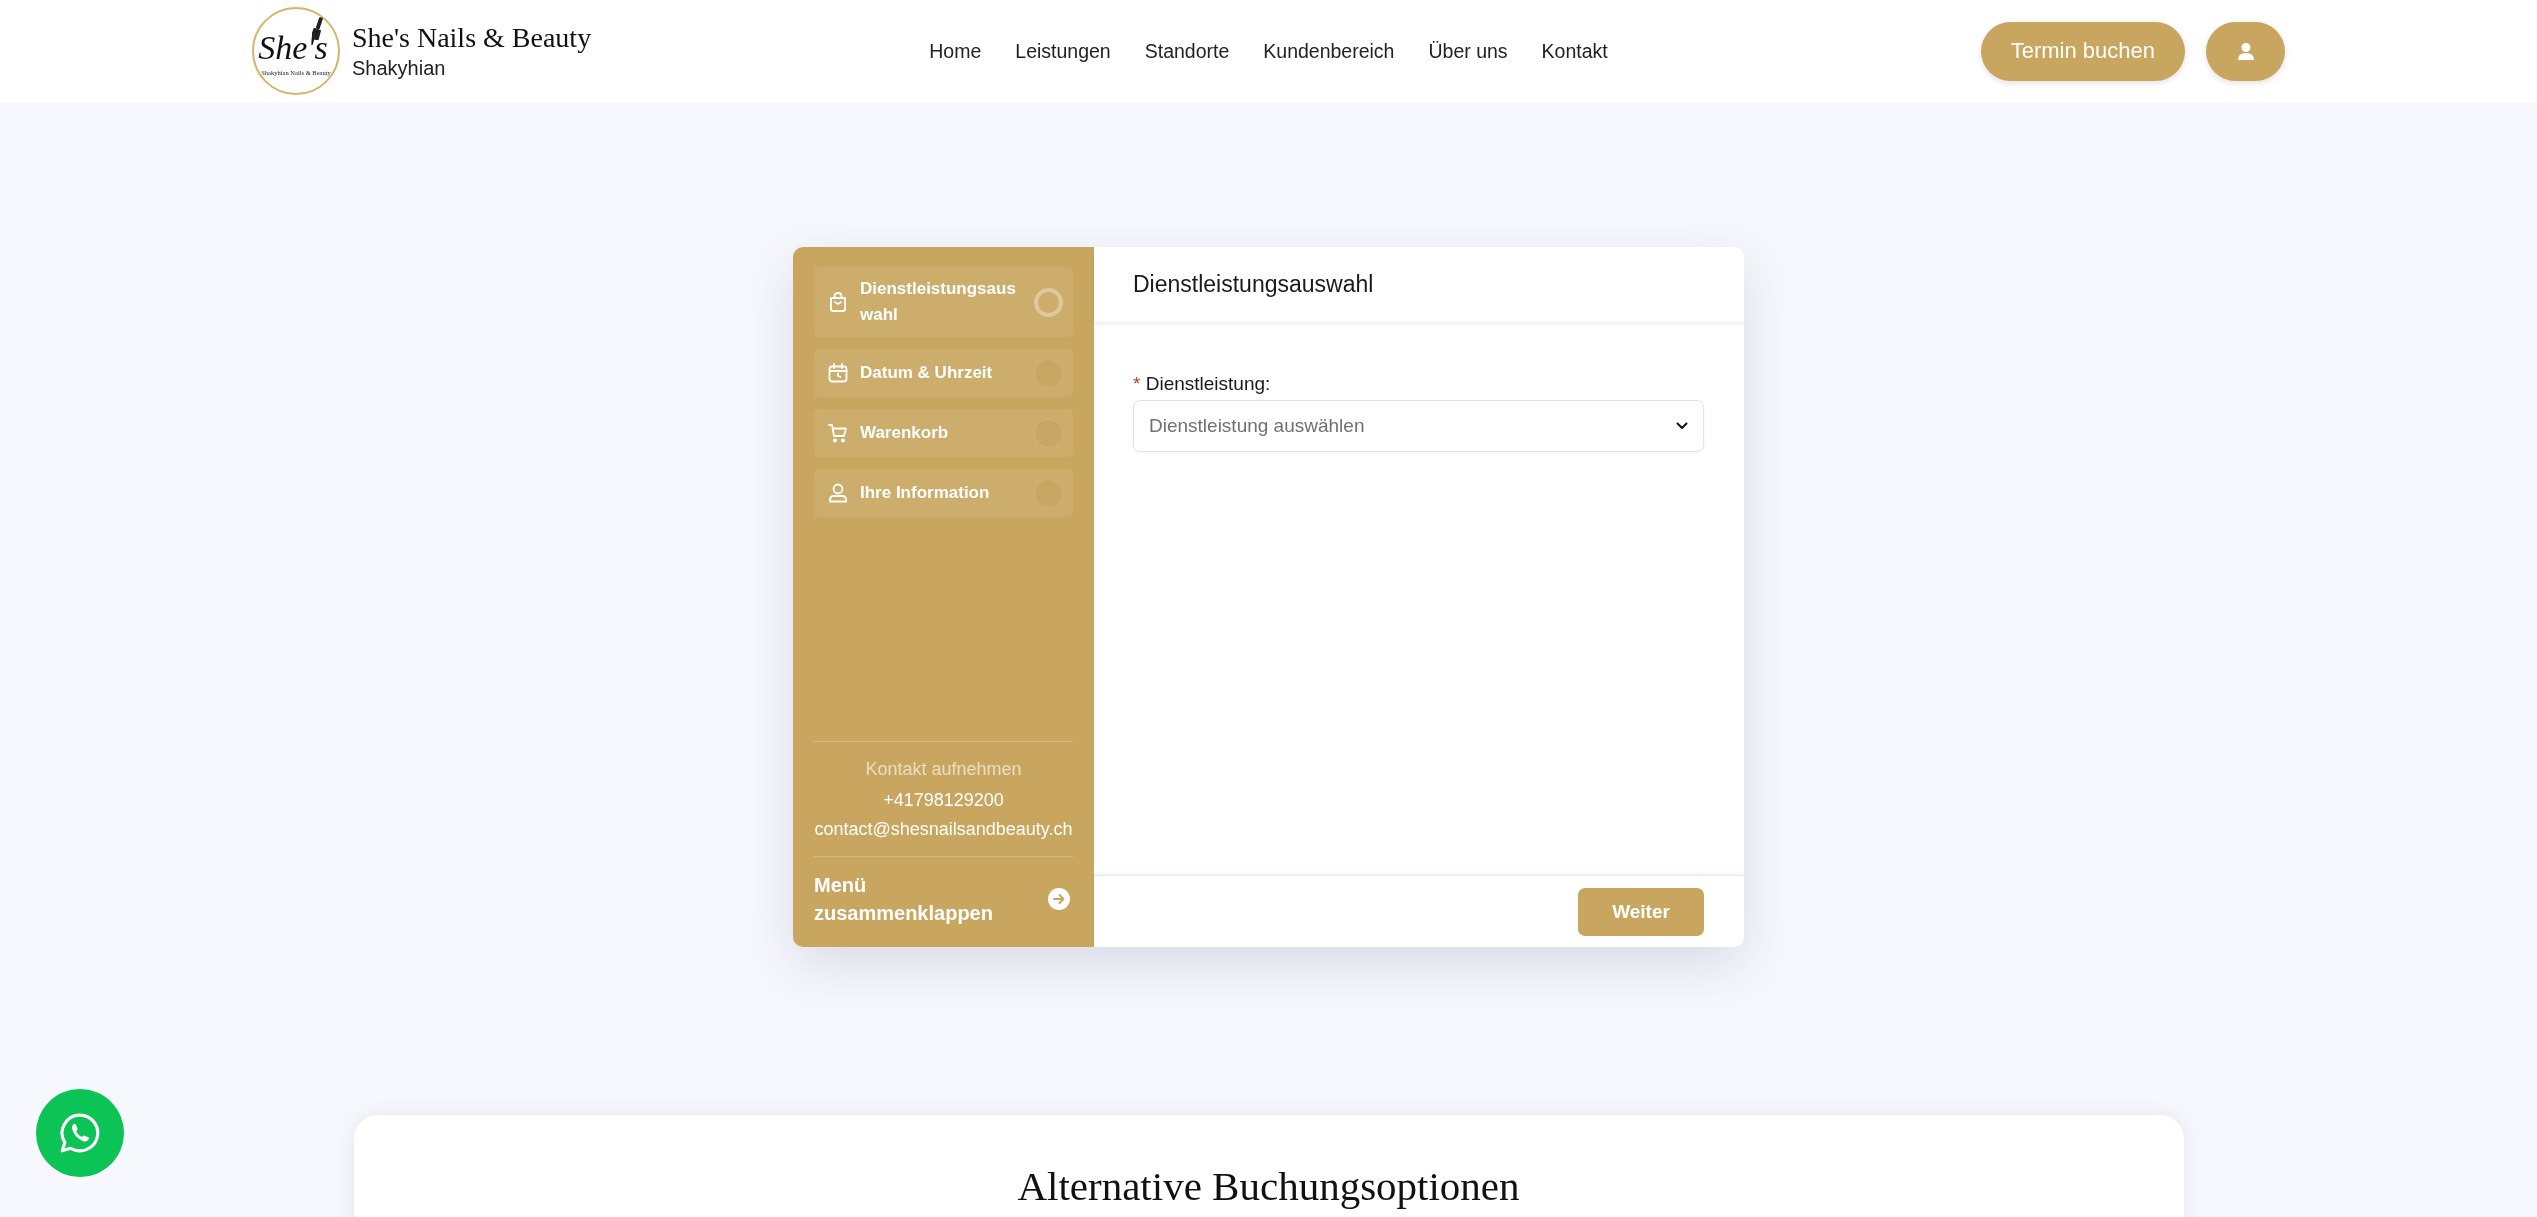  I want to click on contact-heading: Kontakt aufnehmen, so click(943, 769).